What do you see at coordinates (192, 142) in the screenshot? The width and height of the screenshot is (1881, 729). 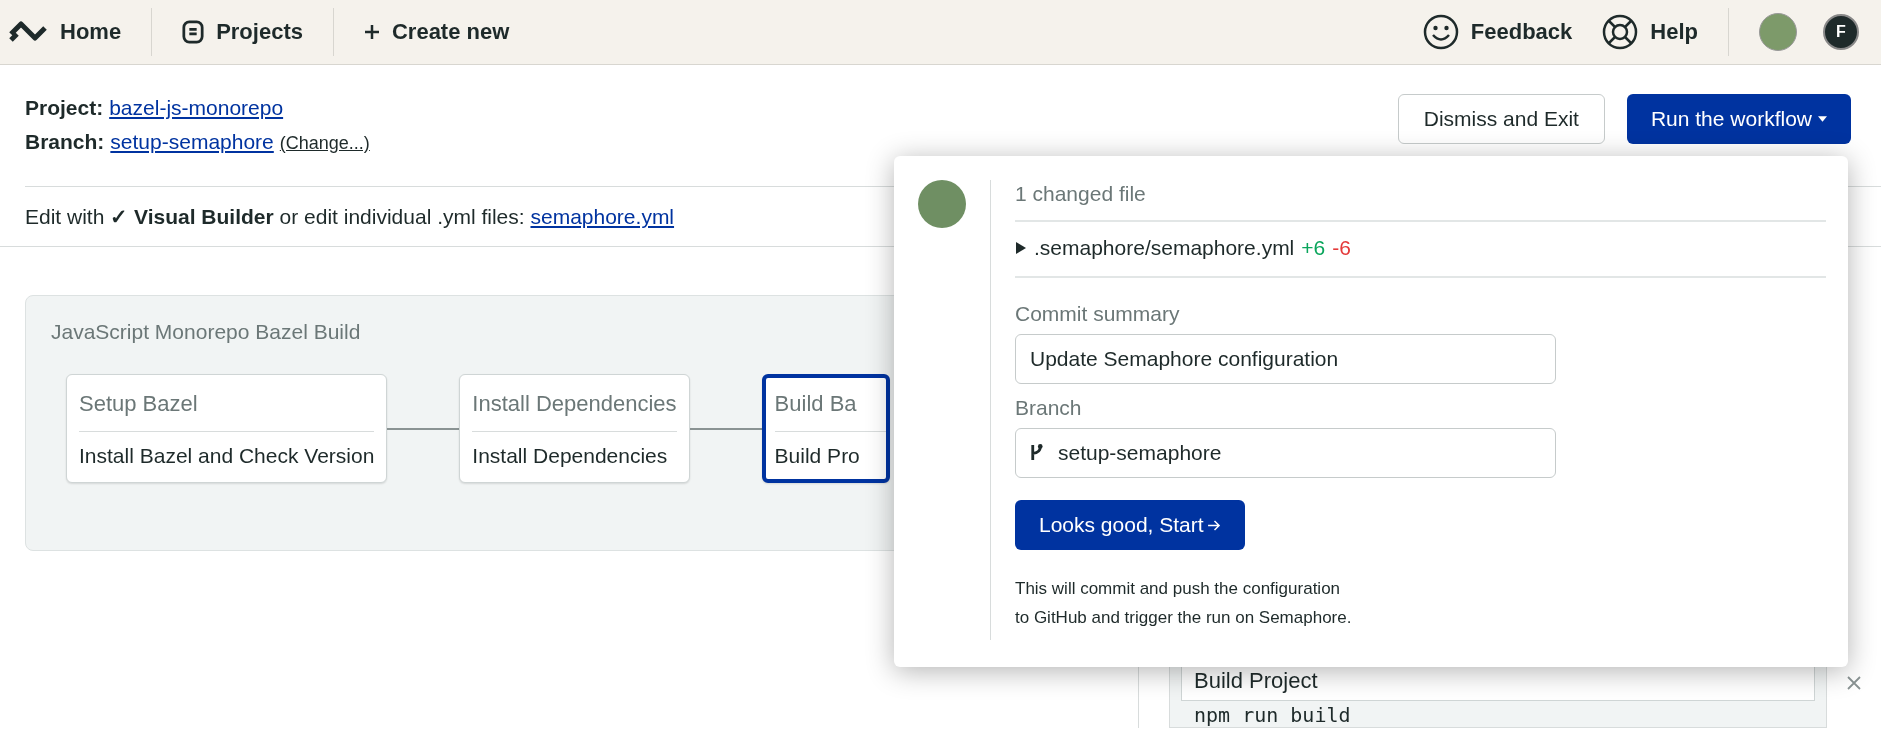 I see `branch-link: setup-semaphore` at bounding box center [192, 142].